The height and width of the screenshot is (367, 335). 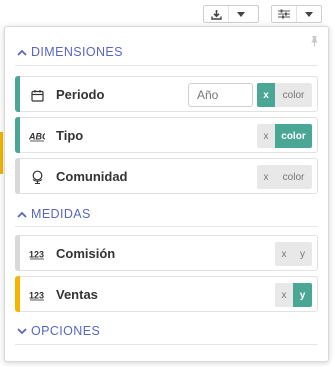 What do you see at coordinates (22, 331) in the screenshot?
I see `chevron-down-icon` at bounding box center [22, 331].